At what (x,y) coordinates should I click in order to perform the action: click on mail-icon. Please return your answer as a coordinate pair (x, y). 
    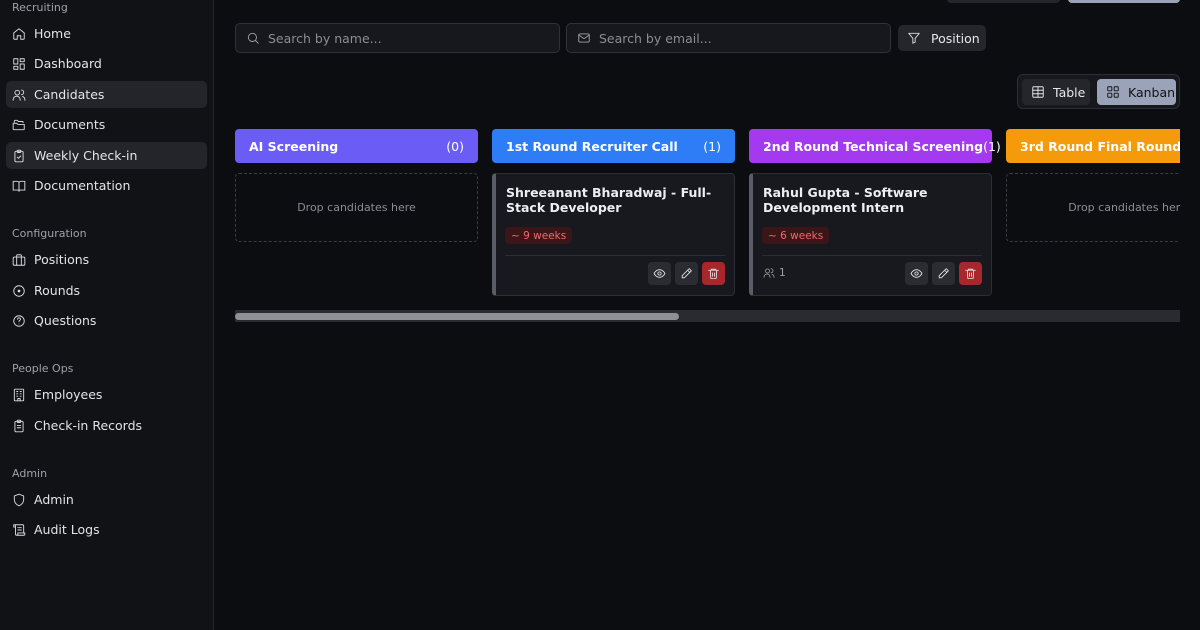
    Looking at the image, I should click on (584, 38).